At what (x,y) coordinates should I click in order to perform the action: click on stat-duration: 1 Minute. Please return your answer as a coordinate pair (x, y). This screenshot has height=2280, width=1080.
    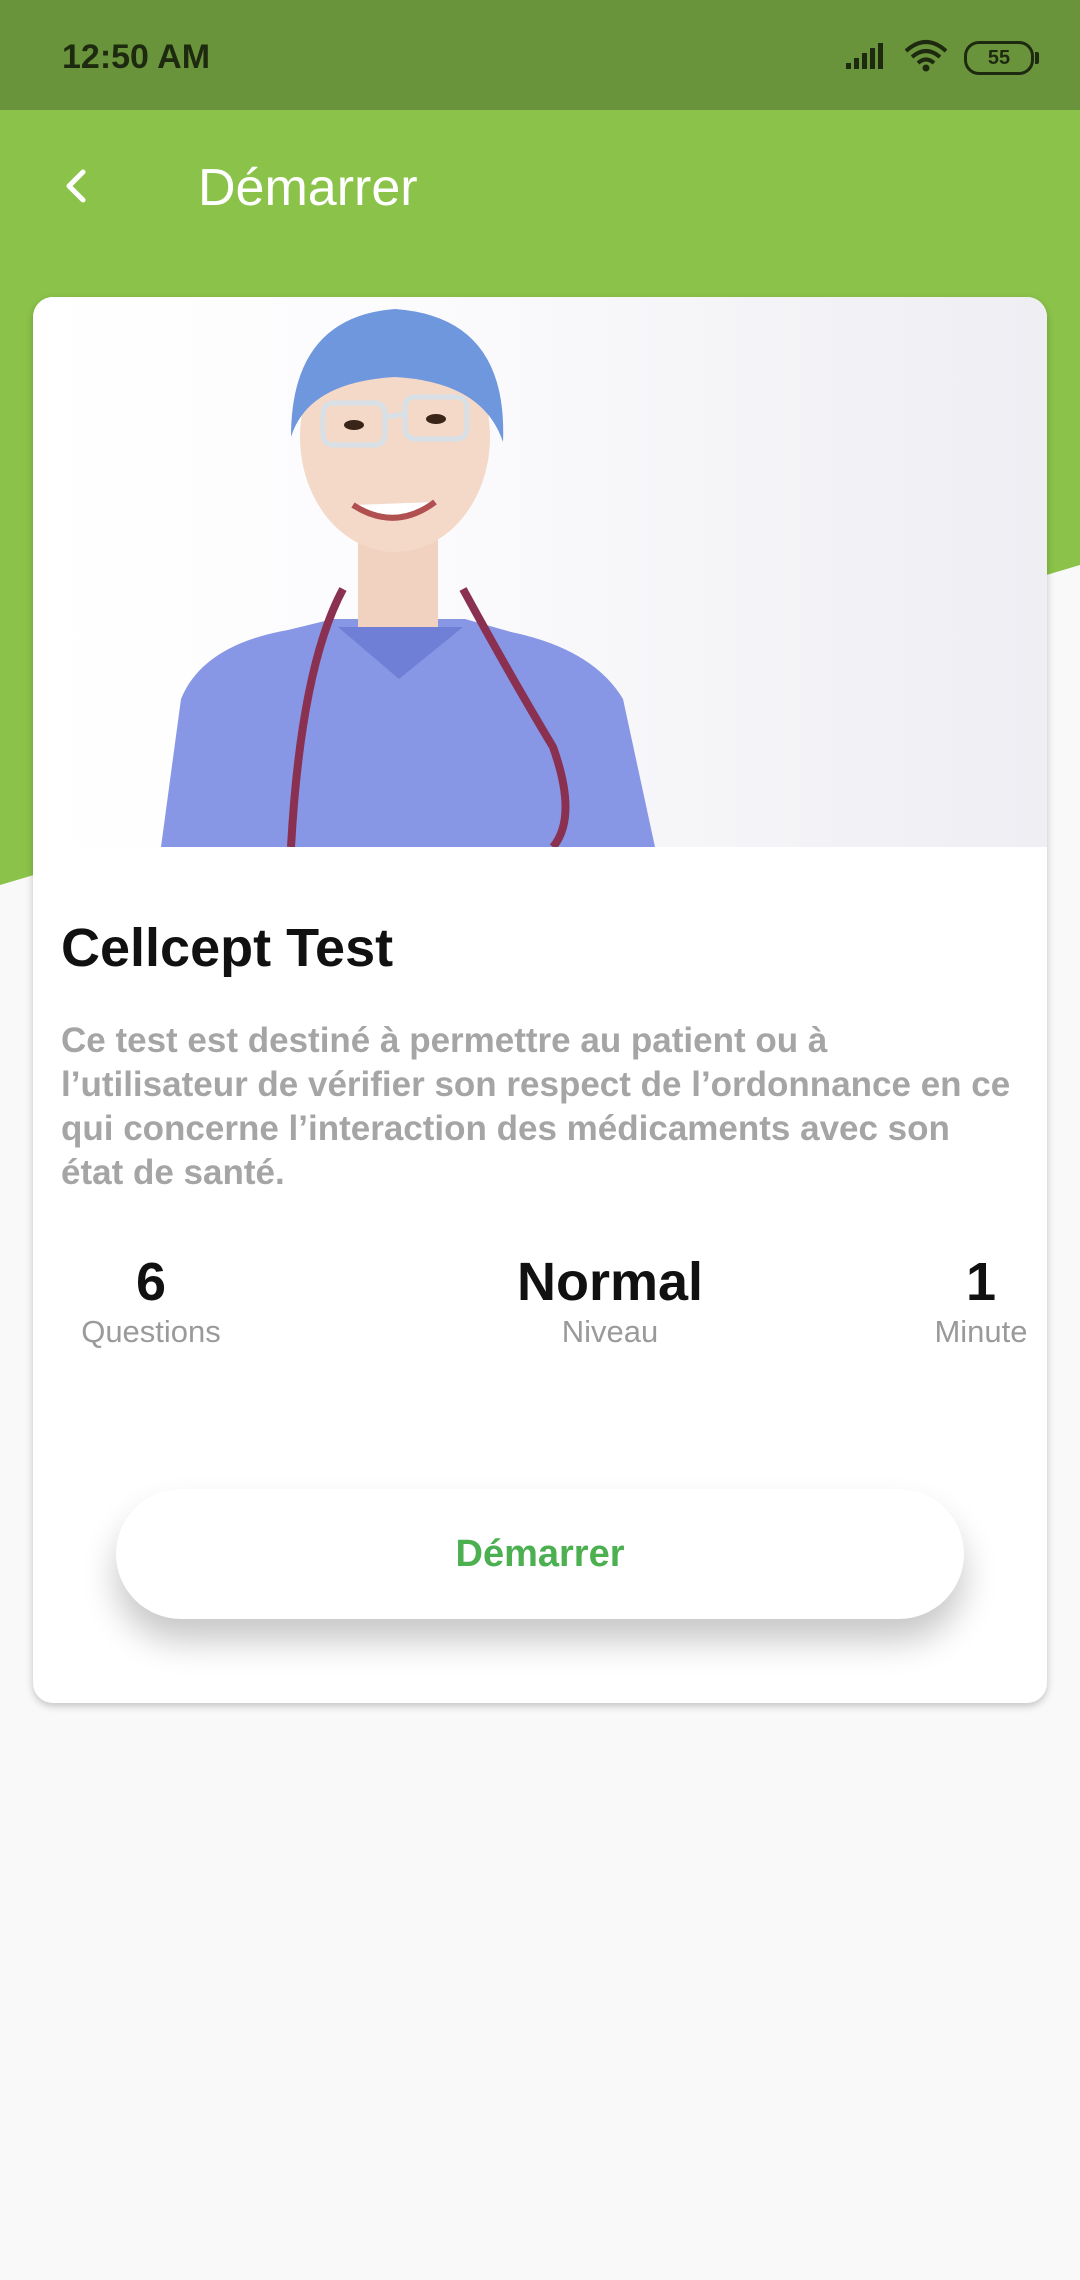
    Looking at the image, I should click on (974, 1302).